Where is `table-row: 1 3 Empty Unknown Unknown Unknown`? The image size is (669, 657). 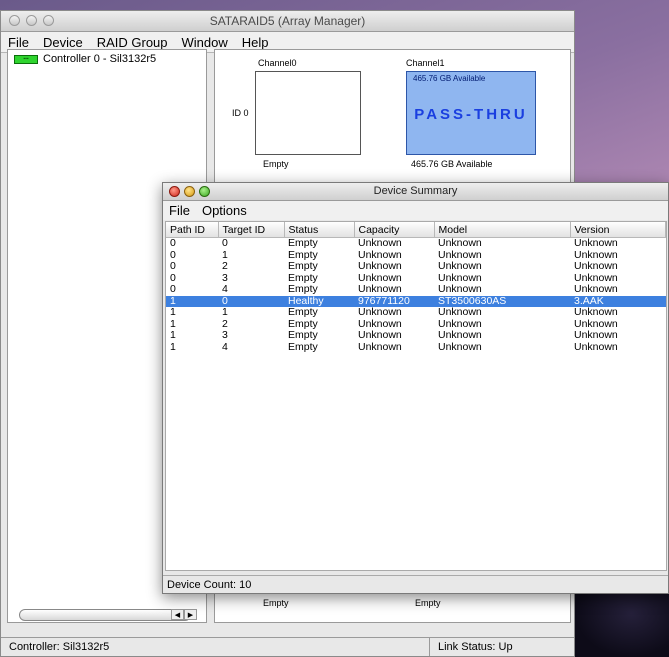 table-row: 1 3 Empty Unknown Unknown Unknown is located at coordinates (416, 336).